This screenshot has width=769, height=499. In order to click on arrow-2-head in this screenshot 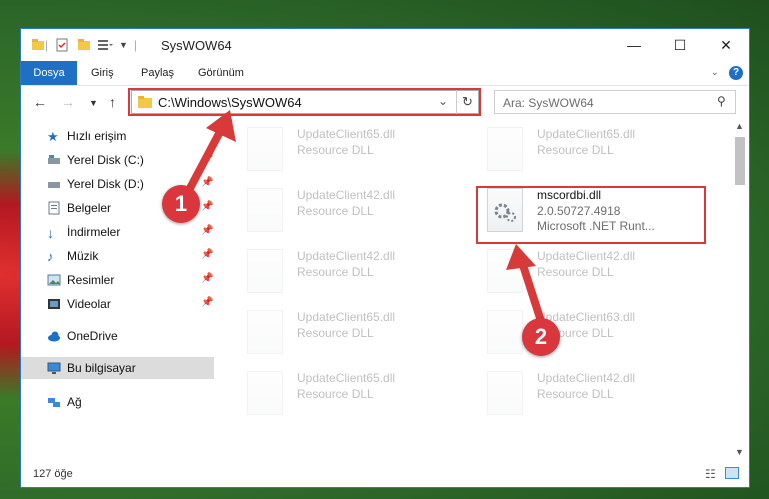, I will do `click(521, 257)`.